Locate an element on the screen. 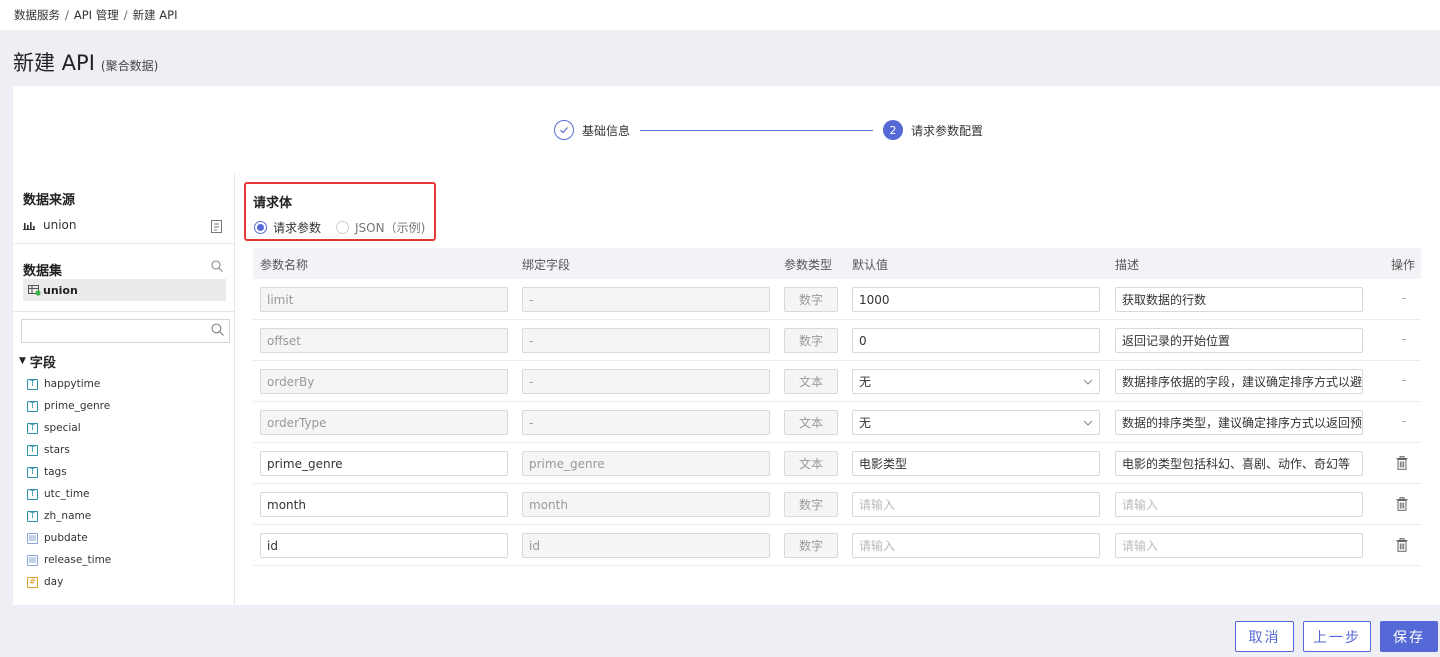 Image resolution: width=1440 pixels, height=657 pixels. field-item: Tspecial is located at coordinates (69, 428).